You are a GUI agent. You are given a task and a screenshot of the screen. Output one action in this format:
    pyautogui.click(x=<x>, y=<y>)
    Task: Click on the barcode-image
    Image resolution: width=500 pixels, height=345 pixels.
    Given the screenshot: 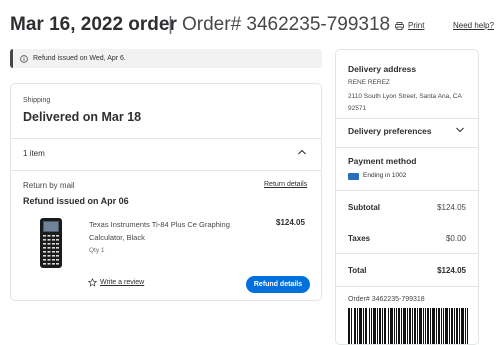 What is the action you would take?
    pyautogui.click(x=408, y=326)
    